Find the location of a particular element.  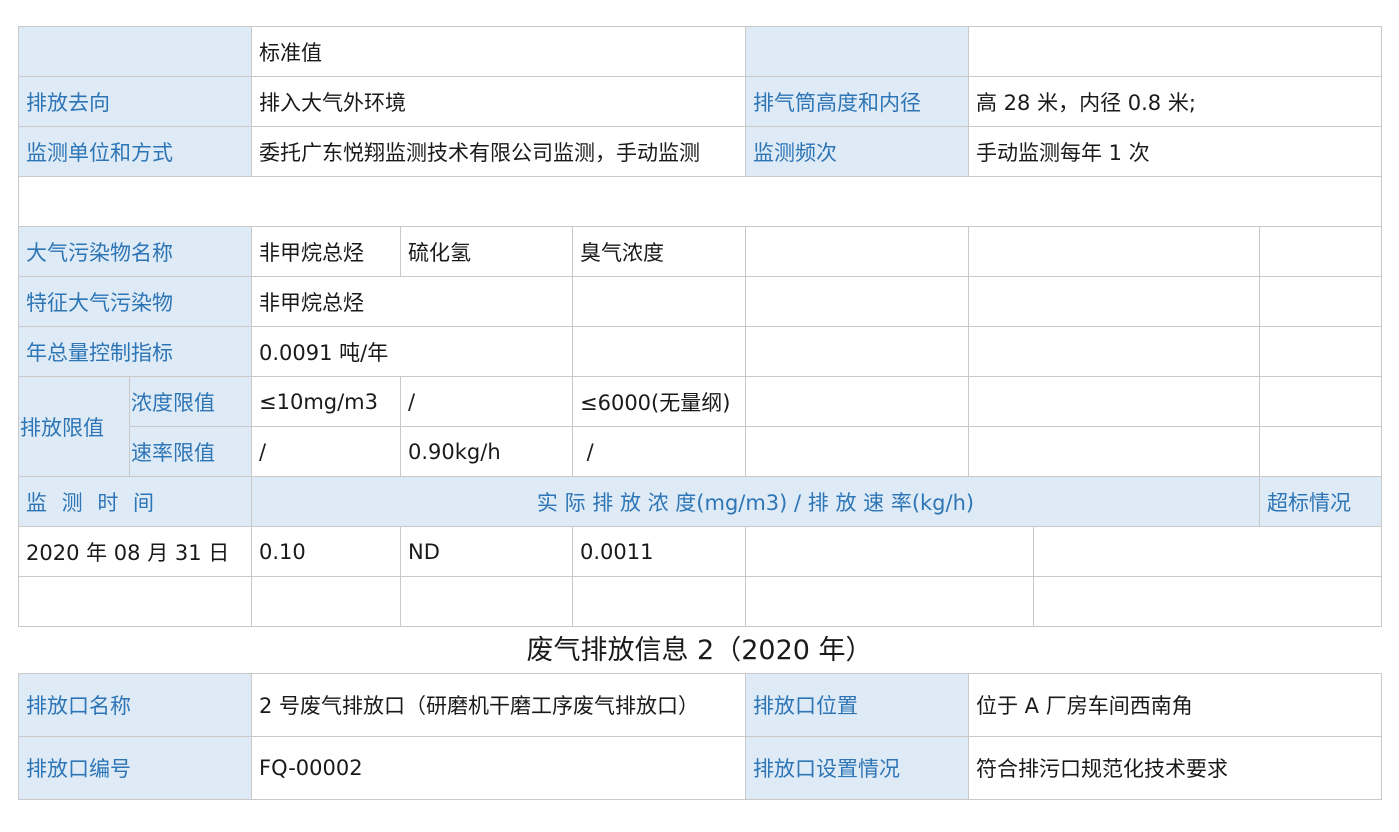

record-value-1: 0.10 is located at coordinates (326, 551).